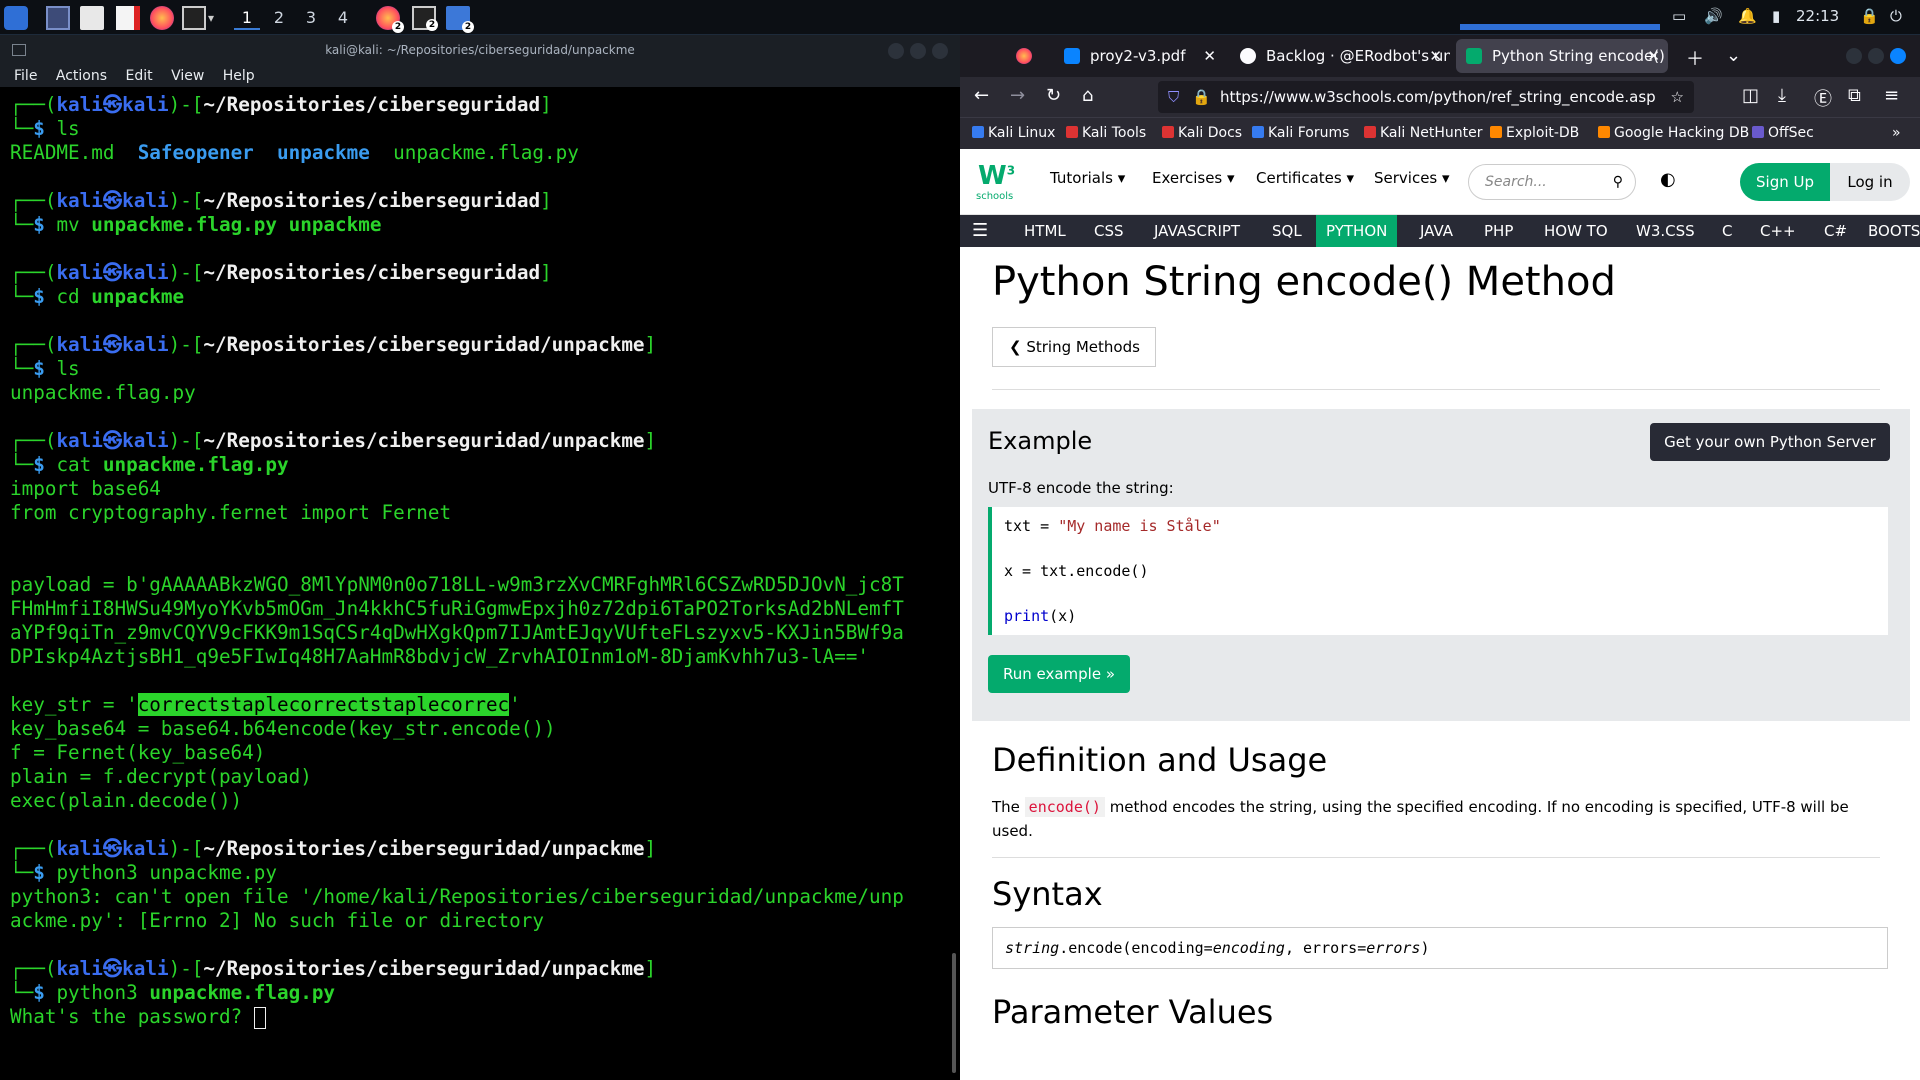 Image resolution: width=1920 pixels, height=1080 pixels. What do you see at coordinates (279, 18) in the screenshot?
I see `workspace-2: 2` at bounding box center [279, 18].